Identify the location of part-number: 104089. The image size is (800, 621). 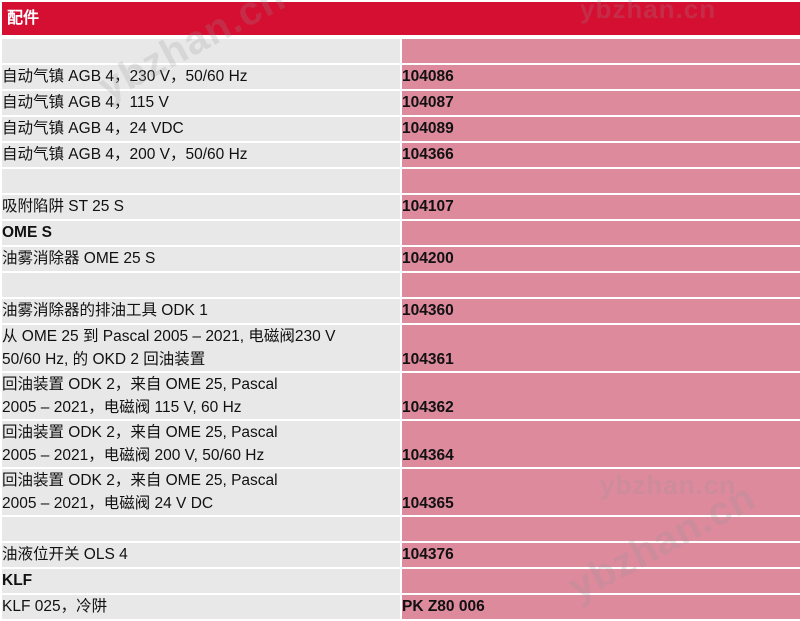
(599, 129).